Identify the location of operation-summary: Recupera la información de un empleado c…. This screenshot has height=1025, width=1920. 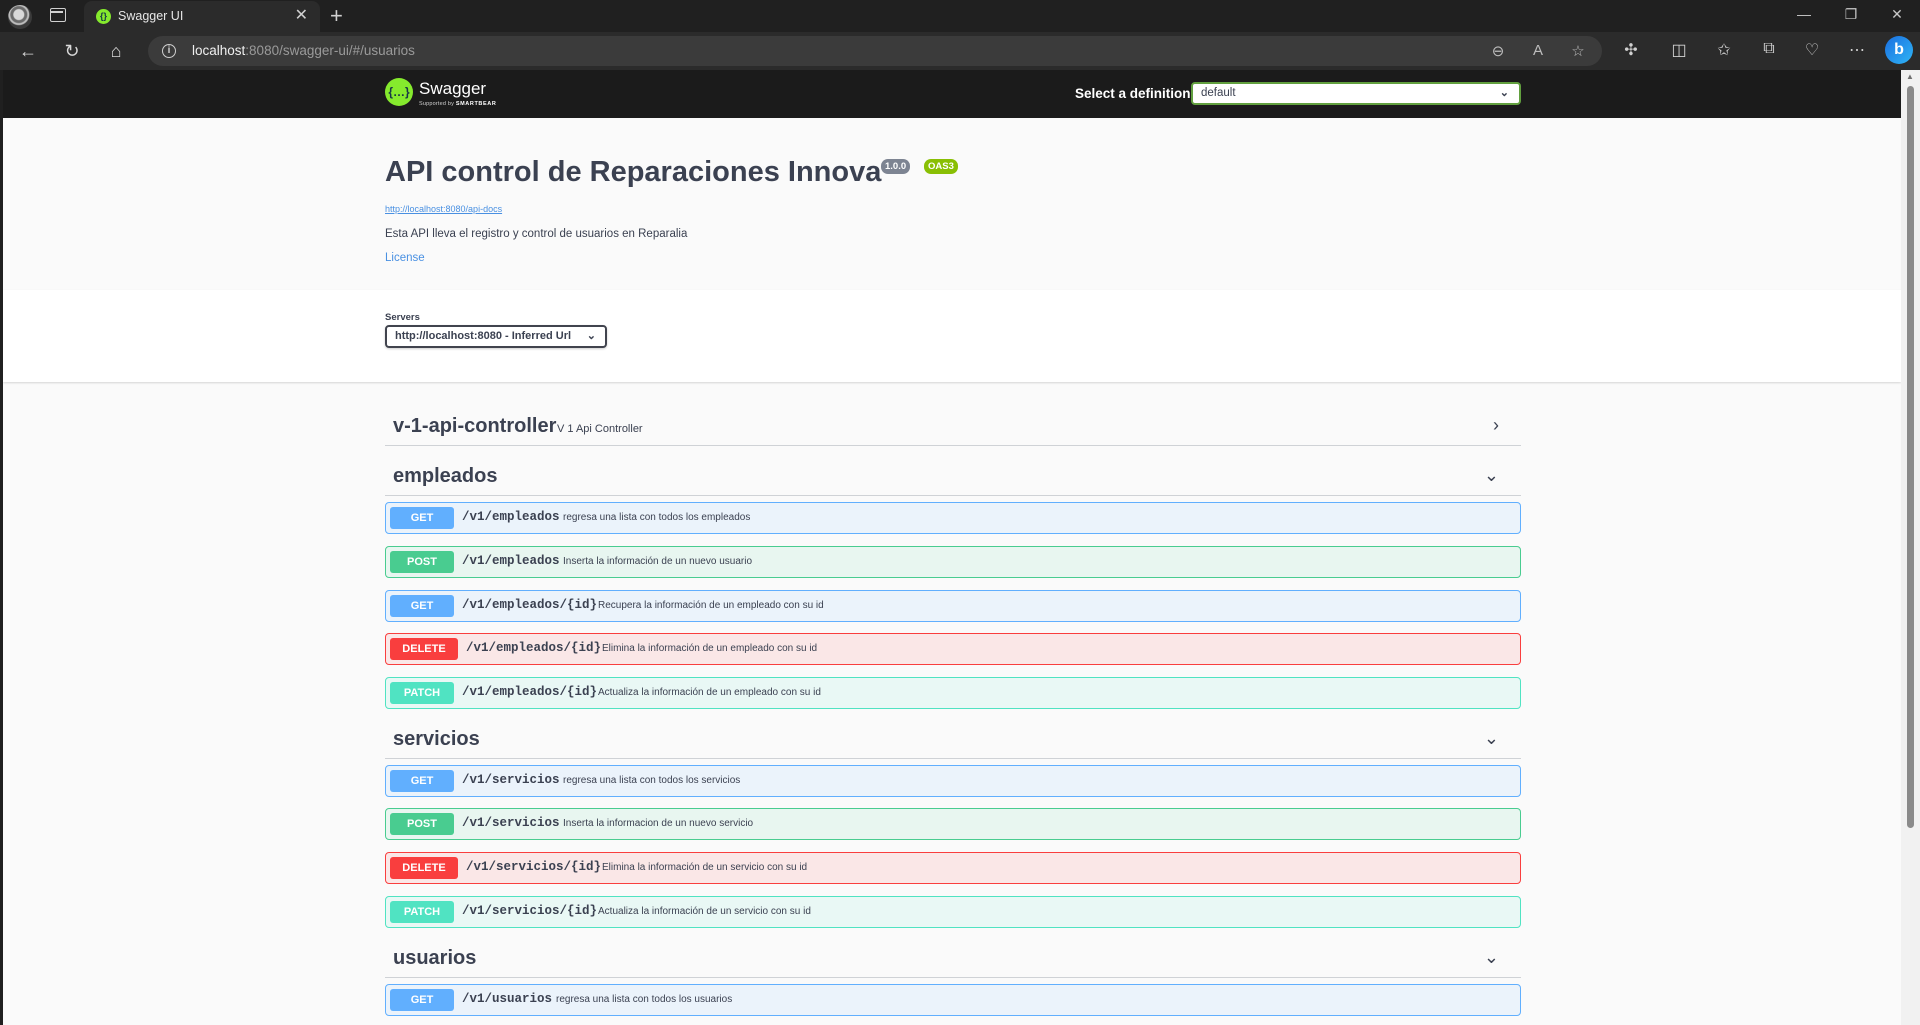
(711, 605).